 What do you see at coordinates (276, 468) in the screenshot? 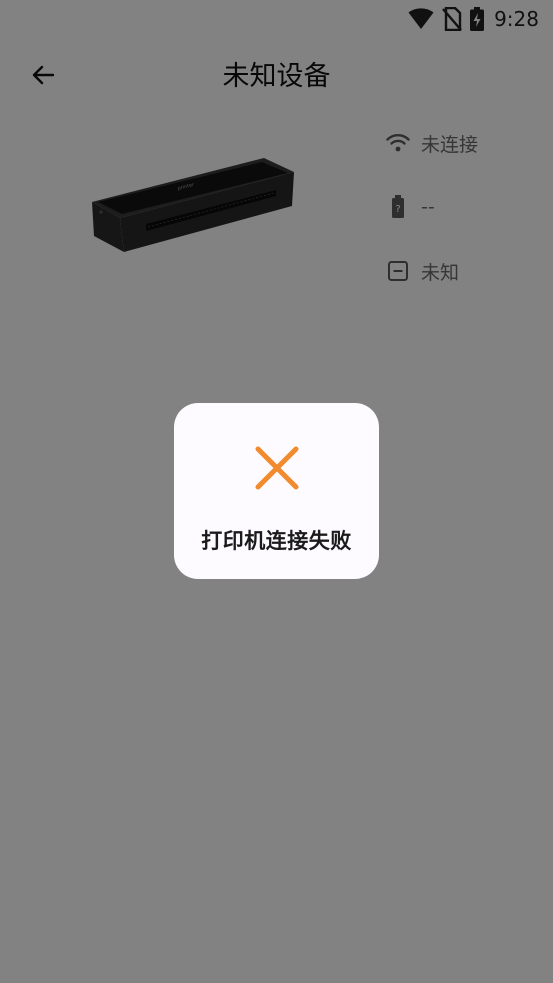
I see `close-x-icon` at bounding box center [276, 468].